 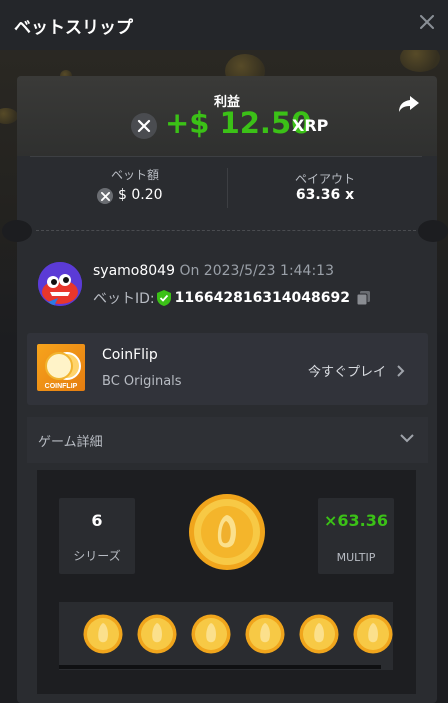 I want to click on multiplier-label: MULTIP, so click(x=356, y=557).